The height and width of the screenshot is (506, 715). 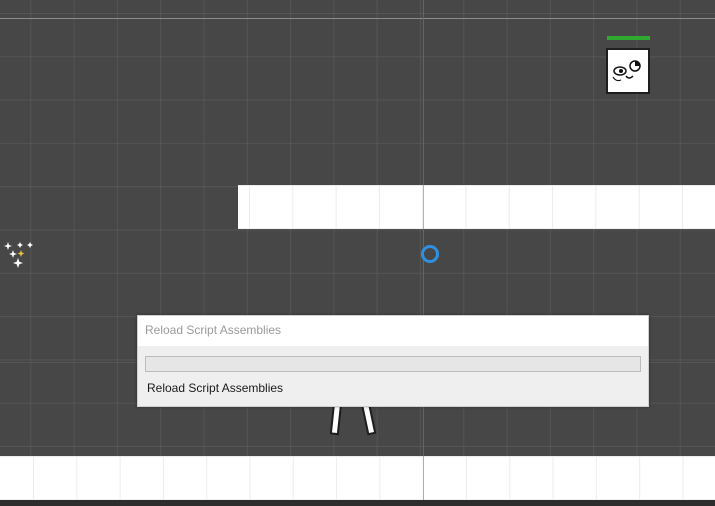 What do you see at coordinates (213, 330) in the screenshot?
I see `dialog-title: Reload Script Assemblies` at bounding box center [213, 330].